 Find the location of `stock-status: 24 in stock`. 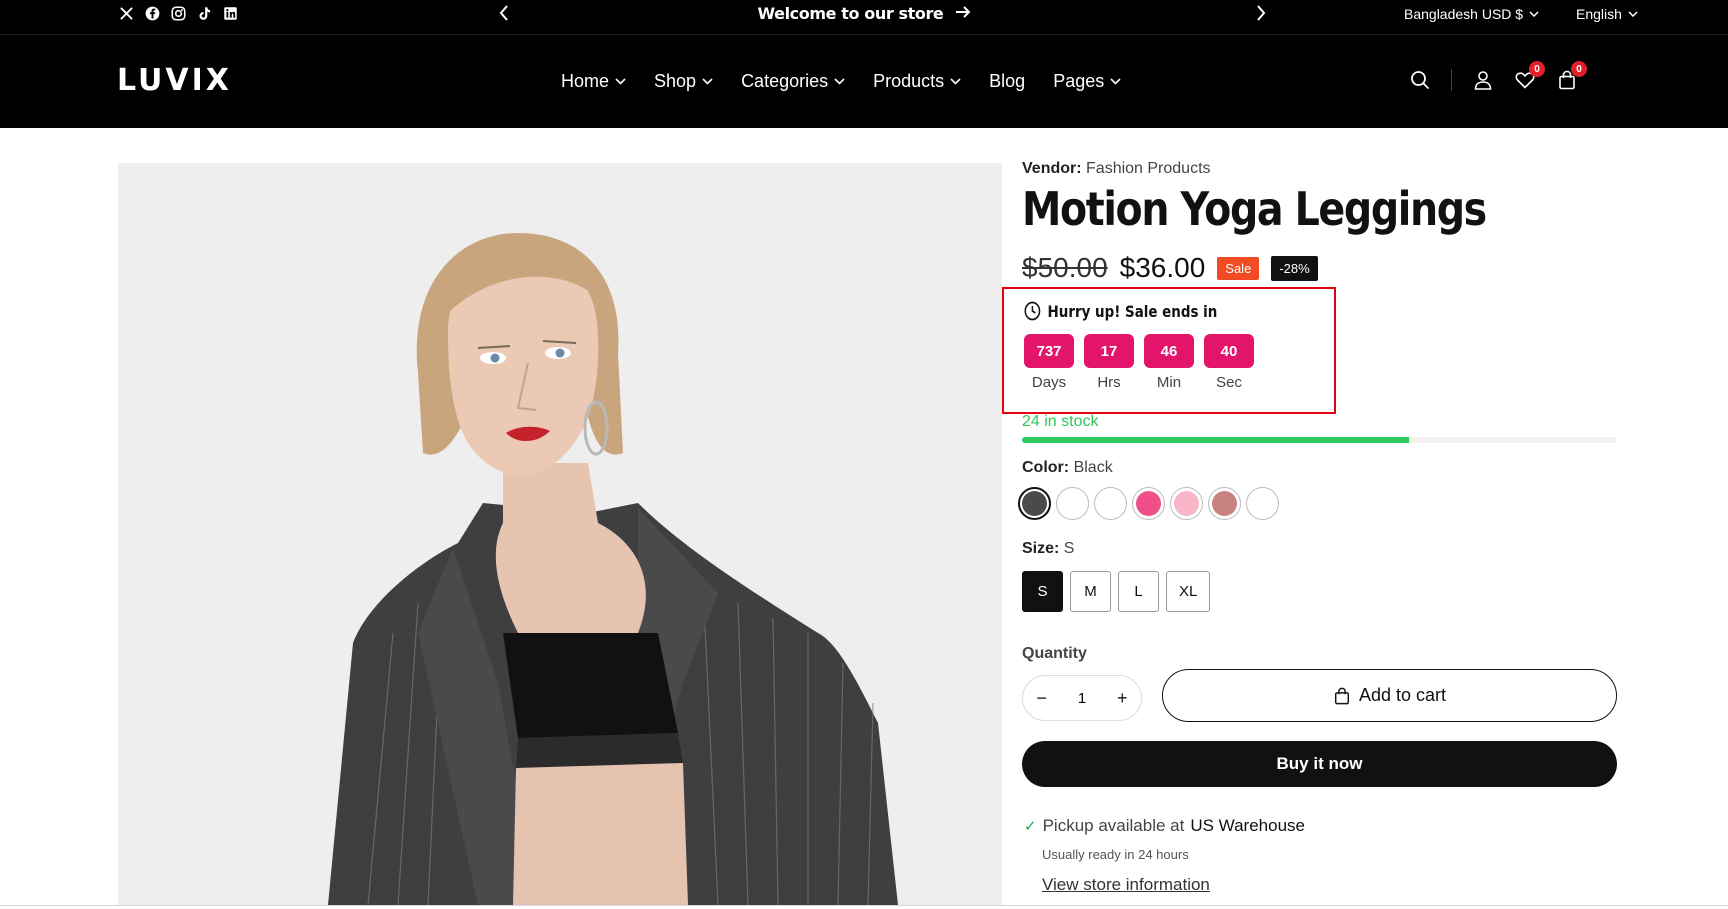

stock-status: 24 in stock is located at coordinates (1060, 421).